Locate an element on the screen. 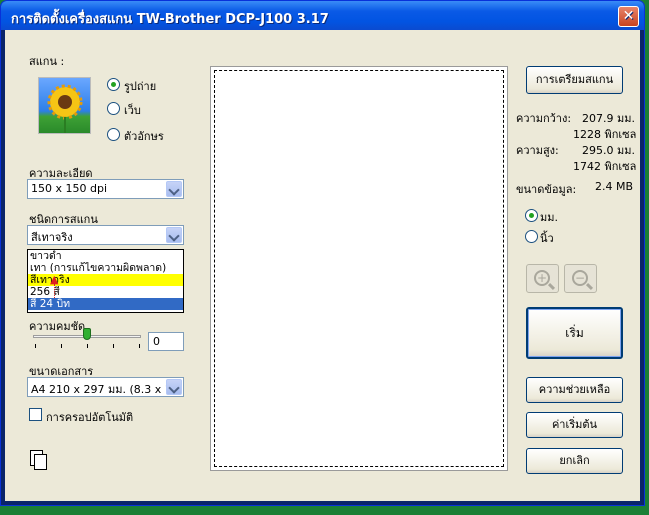 This screenshot has width=649, height=515. red-arrow-stem is located at coordinates (54, 291).